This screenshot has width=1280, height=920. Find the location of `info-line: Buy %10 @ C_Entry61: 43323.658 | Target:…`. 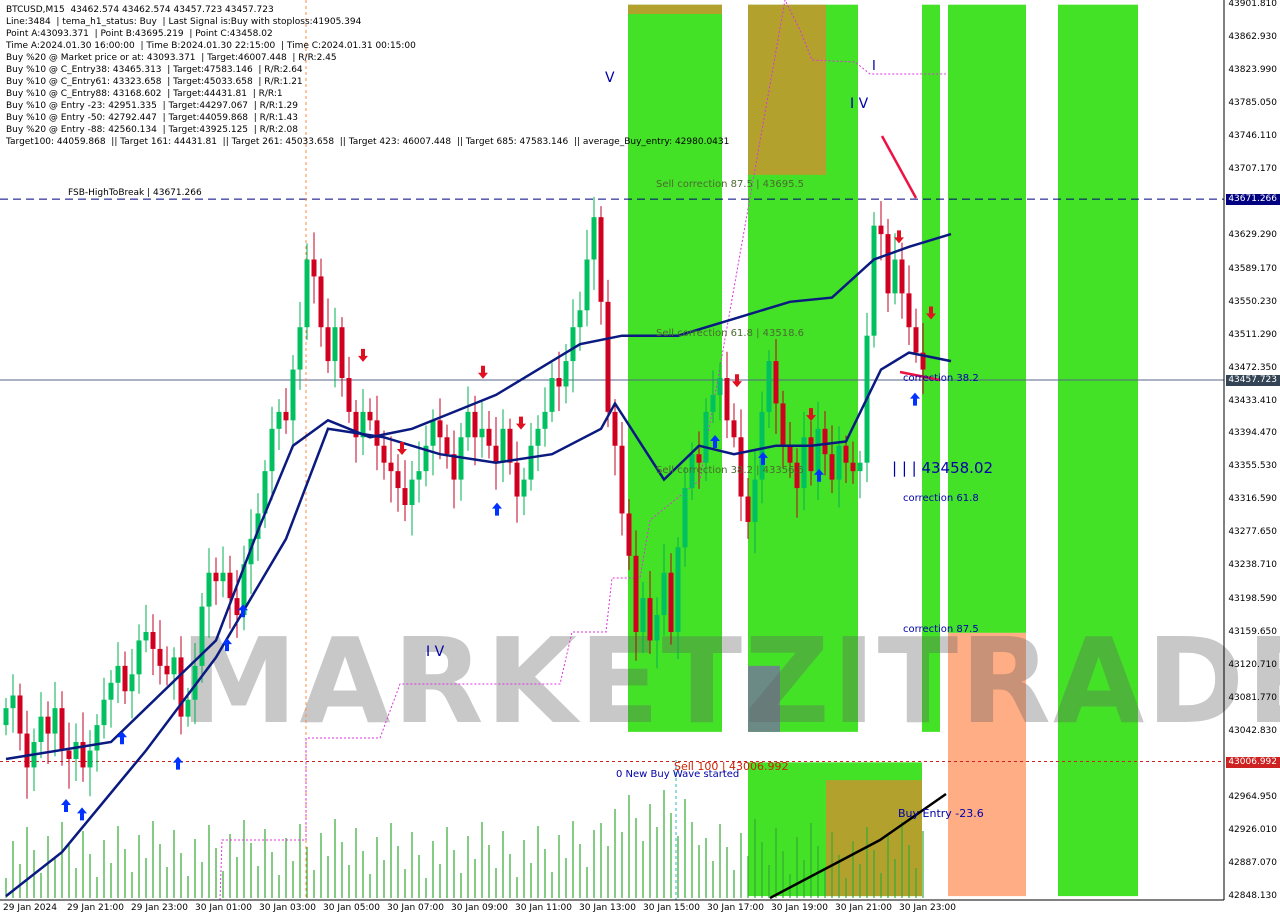

info-line: Buy %10 @ C_Entry61: 43323.658 | Target:… is located at coordinates (154, 82).